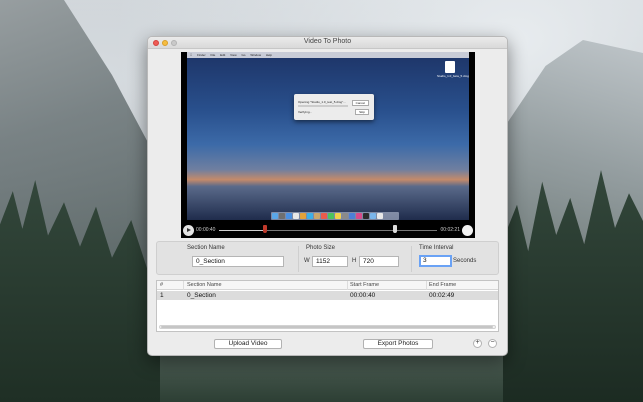 The image size is (643, 402). What do you see at coordinates (188, 230) in the screenshot?
I see `play-icon` at bounding box center [188, 230].